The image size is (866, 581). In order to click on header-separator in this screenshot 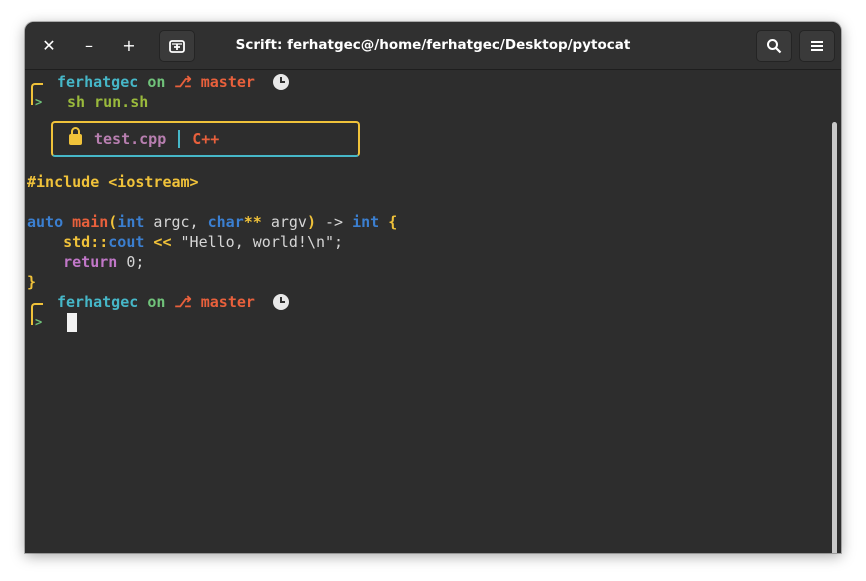, I will do `click(179, 139)`.